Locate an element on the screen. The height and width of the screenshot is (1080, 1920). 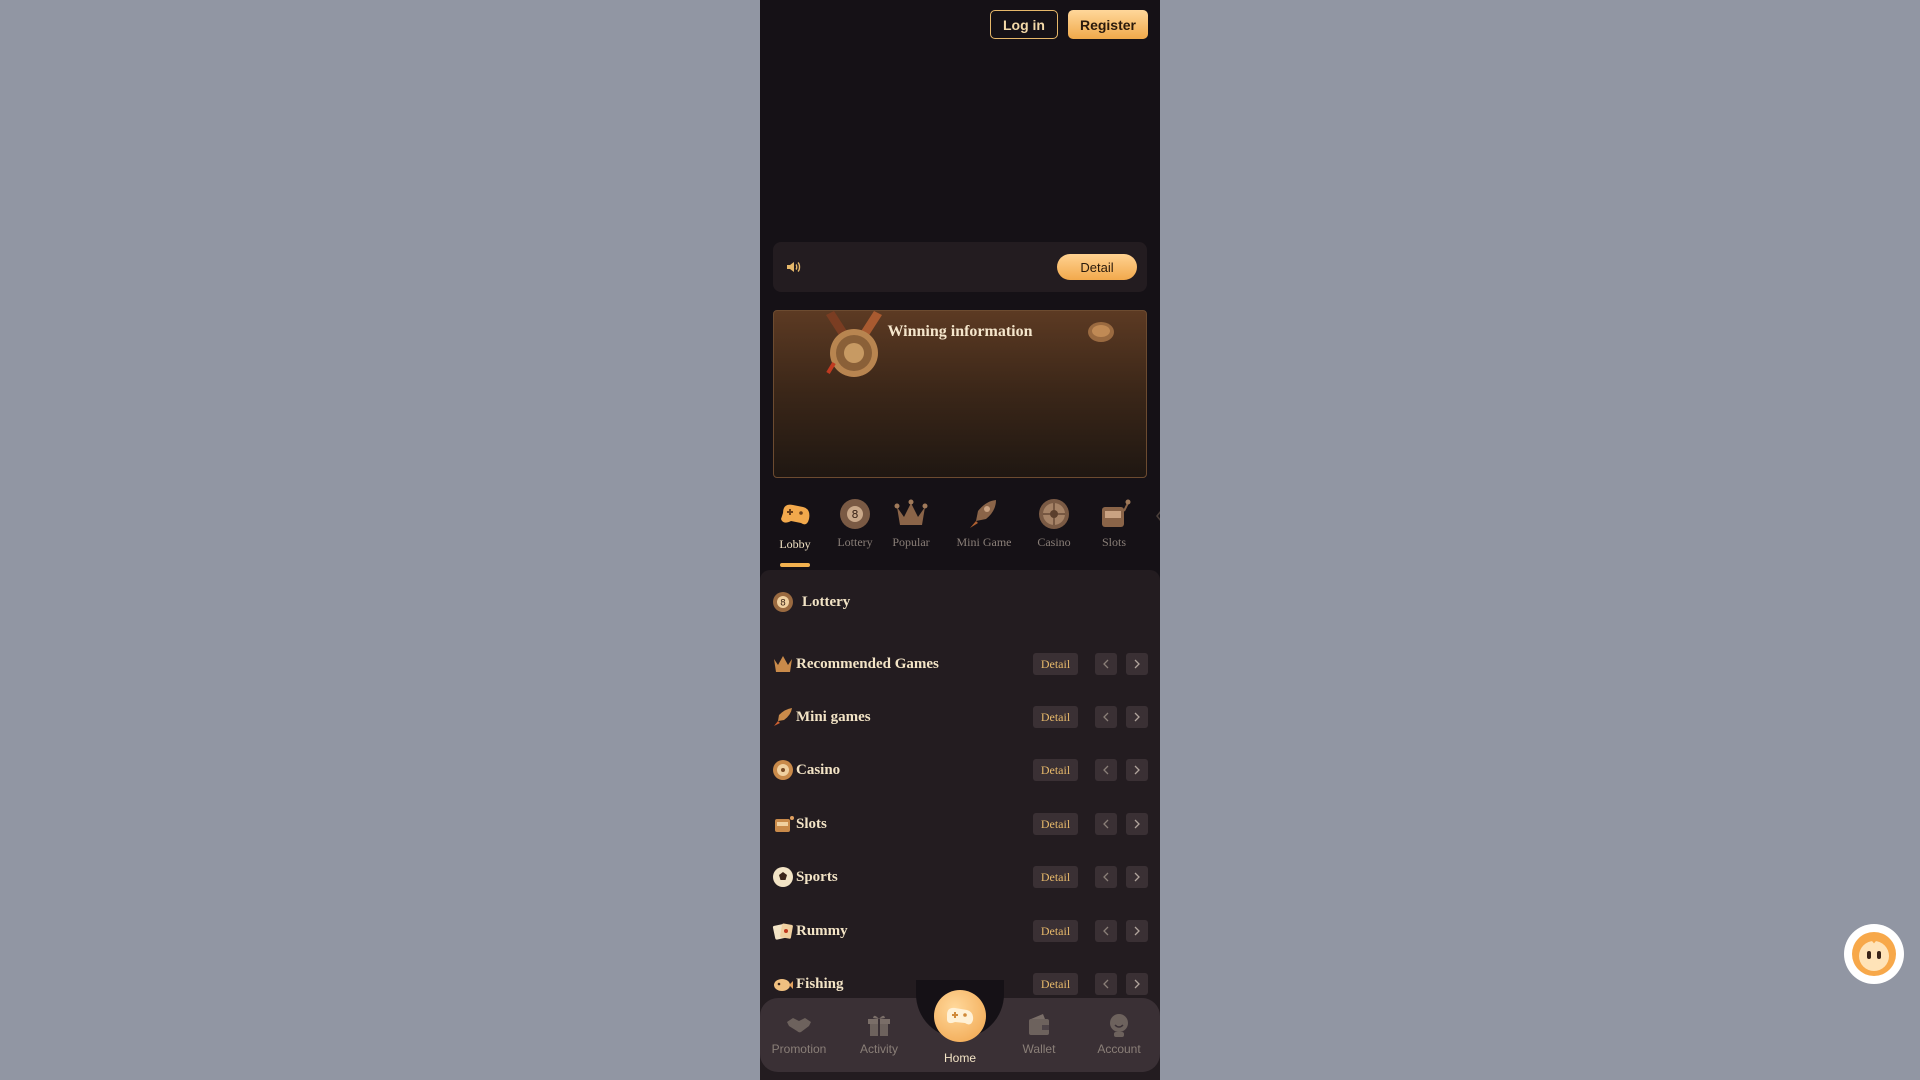
notice-detail-button: Detail is located at coordinates (1097, 267).